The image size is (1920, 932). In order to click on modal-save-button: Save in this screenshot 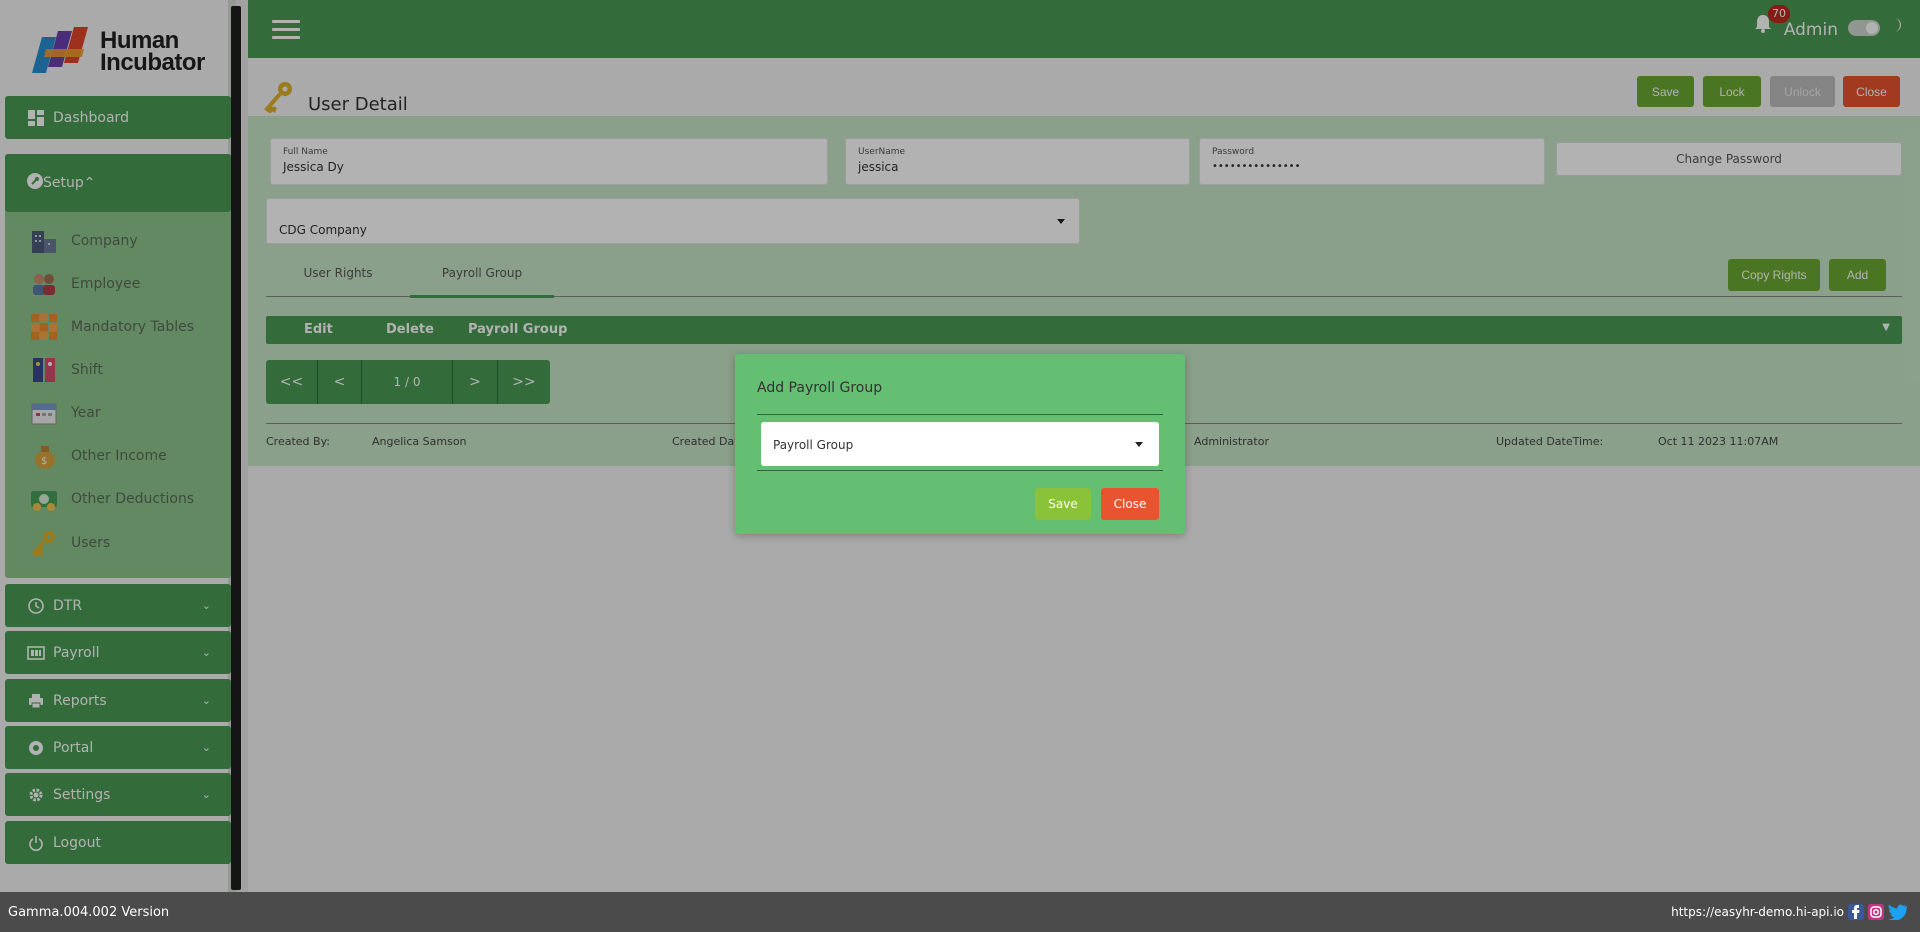, I will do `click(1063, 504)`.